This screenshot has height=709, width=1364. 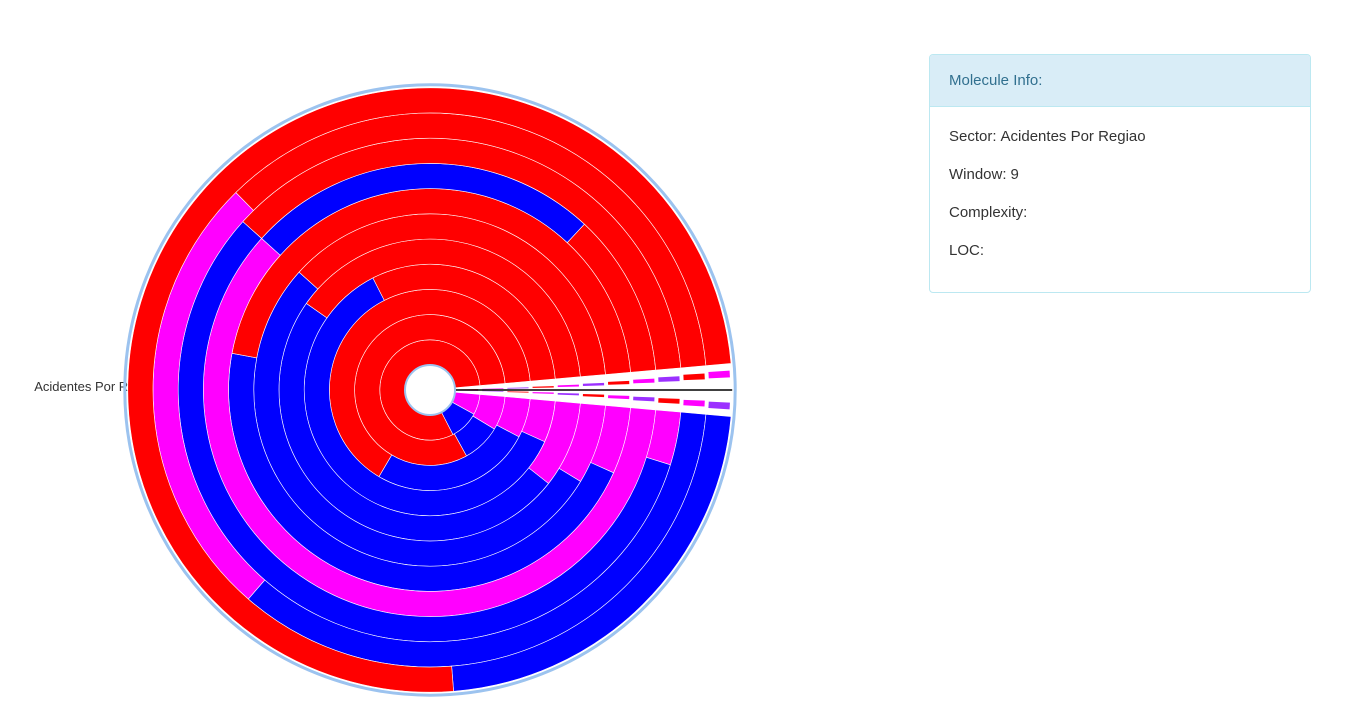 I want to click on loc-row: LOC:, so click(x=1120, y=260).